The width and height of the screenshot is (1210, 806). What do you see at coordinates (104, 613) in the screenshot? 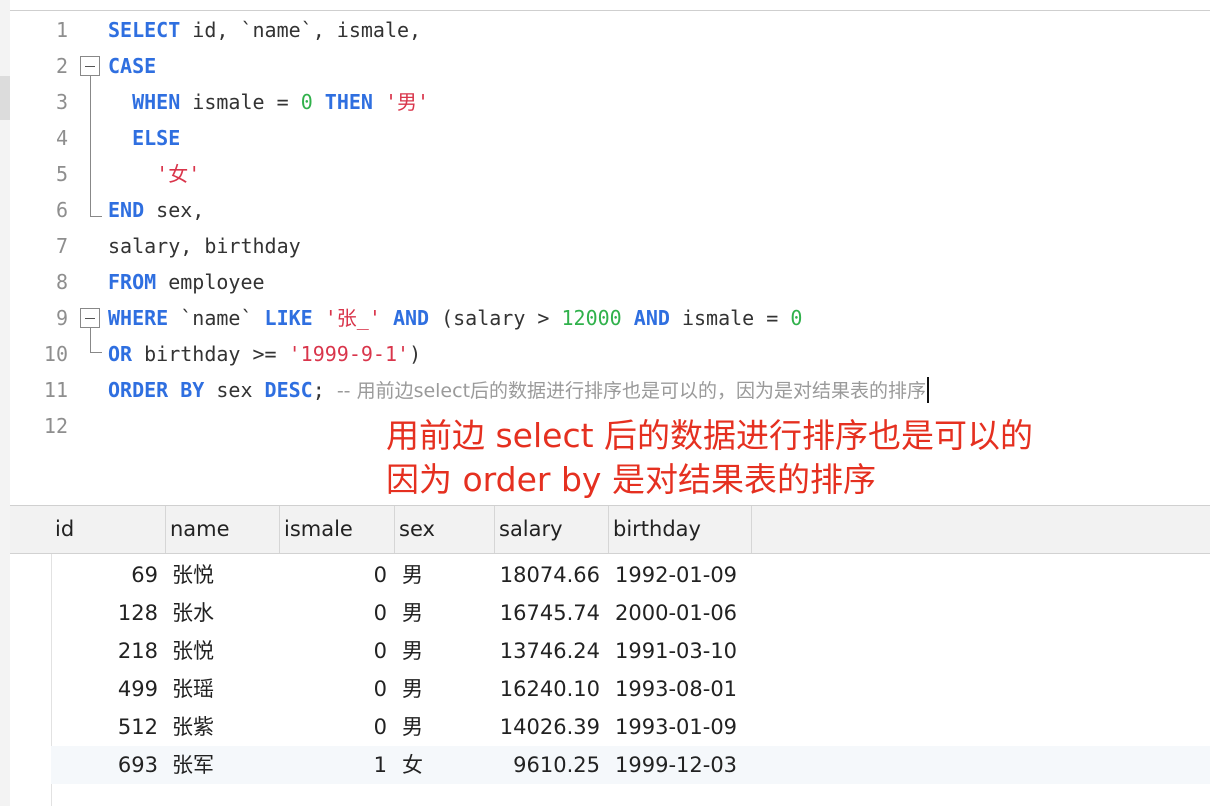
I see `cell-id: 128` at bounding box center [104, 613].